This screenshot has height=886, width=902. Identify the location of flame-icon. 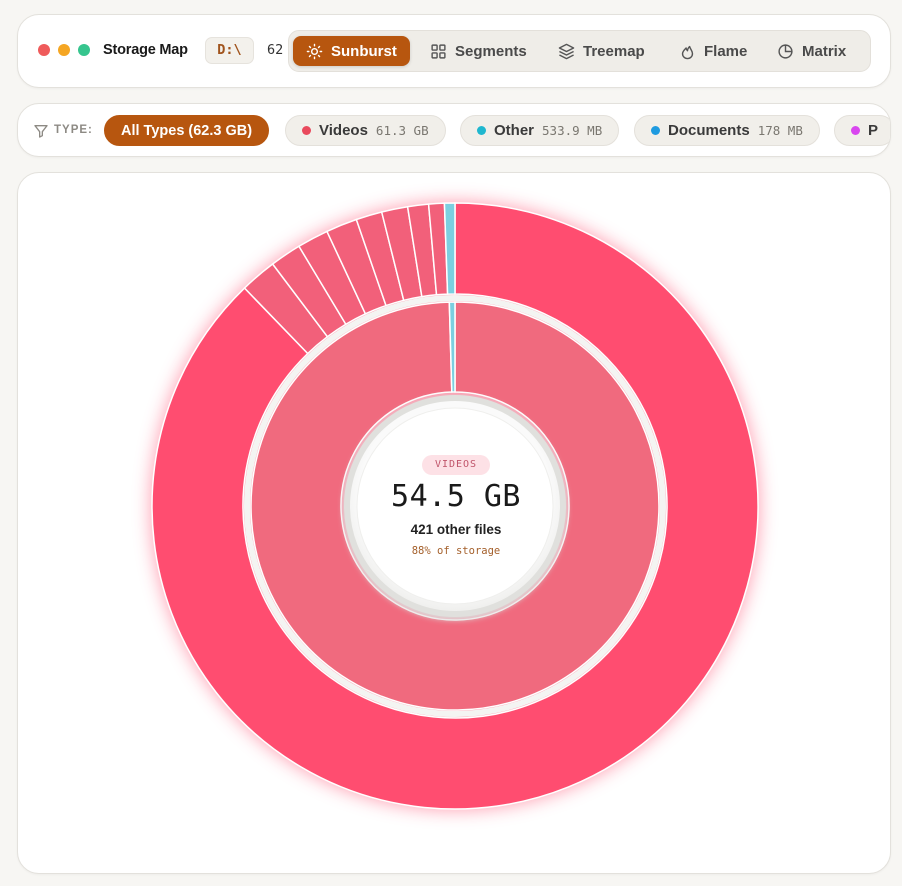
(687, 52).